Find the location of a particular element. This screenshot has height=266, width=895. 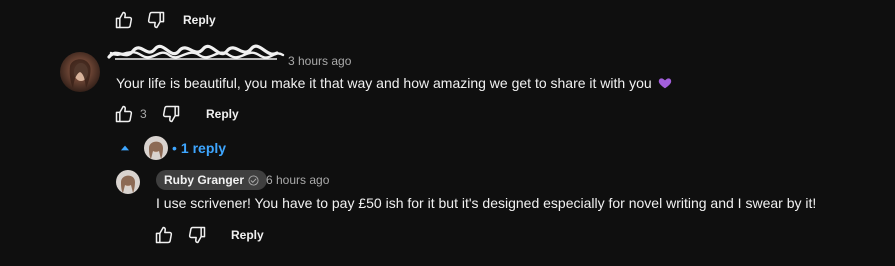

reply-author-avatar is located at coordinates (156, 148).